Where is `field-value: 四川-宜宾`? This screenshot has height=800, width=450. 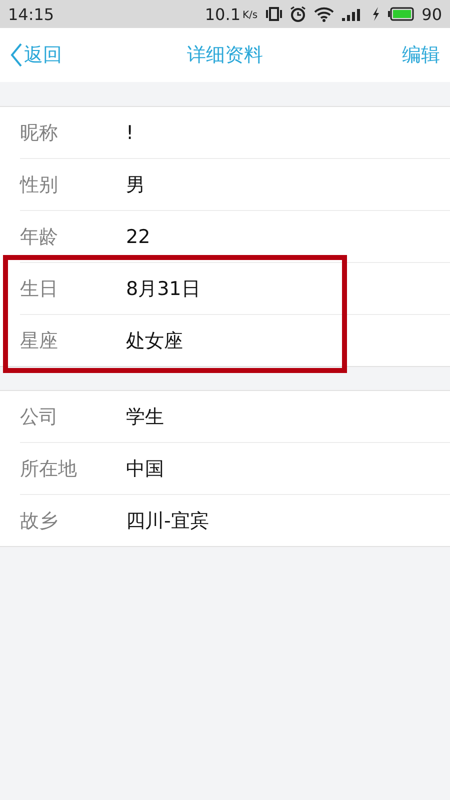
field-value: 四川-宜宾 is located at coordinates (167, 521).